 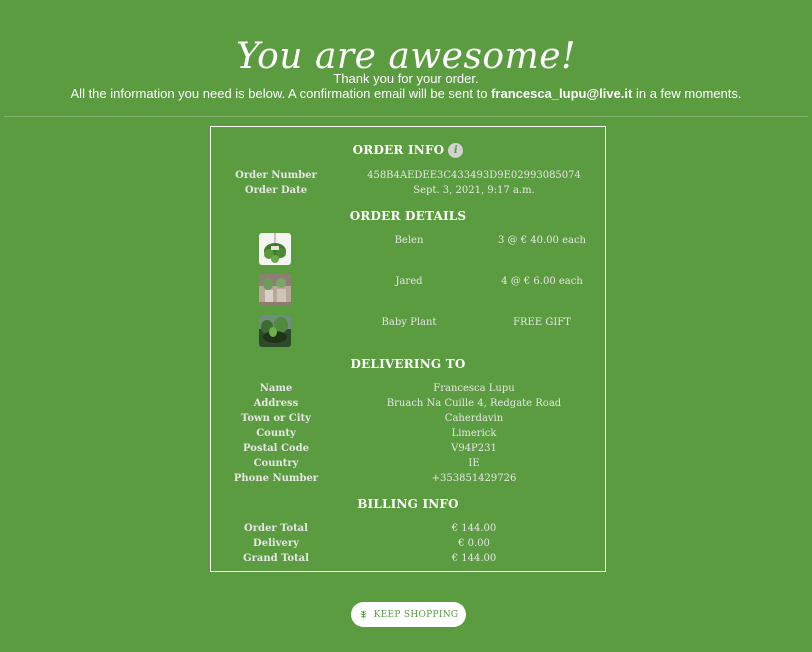 What do you see at coordinates (409, 322) in the screenshot?
I see `item-name: Baby Plant` at bounding box center [409, 322].